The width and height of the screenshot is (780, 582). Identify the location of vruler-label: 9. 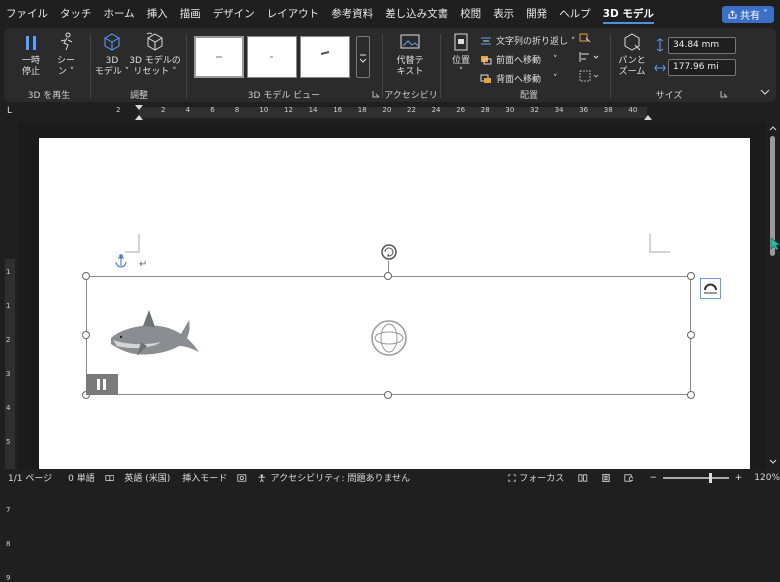
(8, 578).